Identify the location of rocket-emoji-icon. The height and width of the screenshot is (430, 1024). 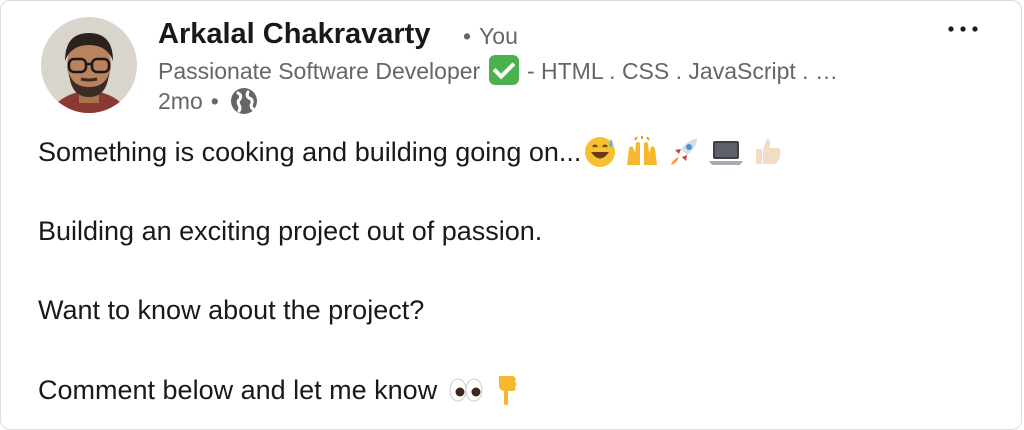
(684, 152).